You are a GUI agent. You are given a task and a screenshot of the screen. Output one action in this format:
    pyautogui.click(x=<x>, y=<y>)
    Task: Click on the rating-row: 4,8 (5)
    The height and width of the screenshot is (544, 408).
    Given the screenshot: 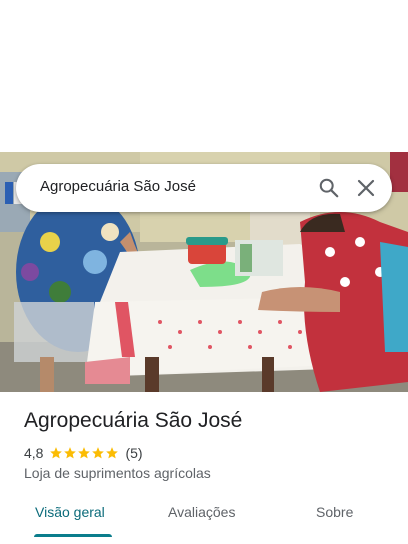 What is the action you would take?
    pyautogui.click(x=83, y=453)
    